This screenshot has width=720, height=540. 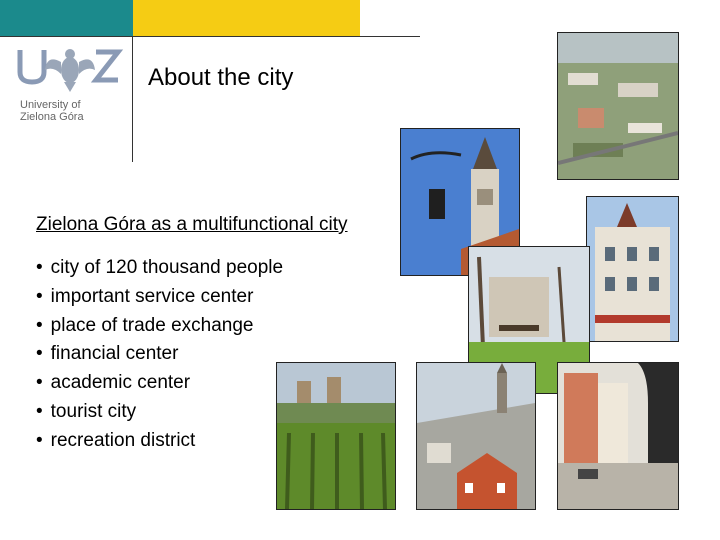 I want to click on bullet-item: recreation district, so click(x=159, y=441).